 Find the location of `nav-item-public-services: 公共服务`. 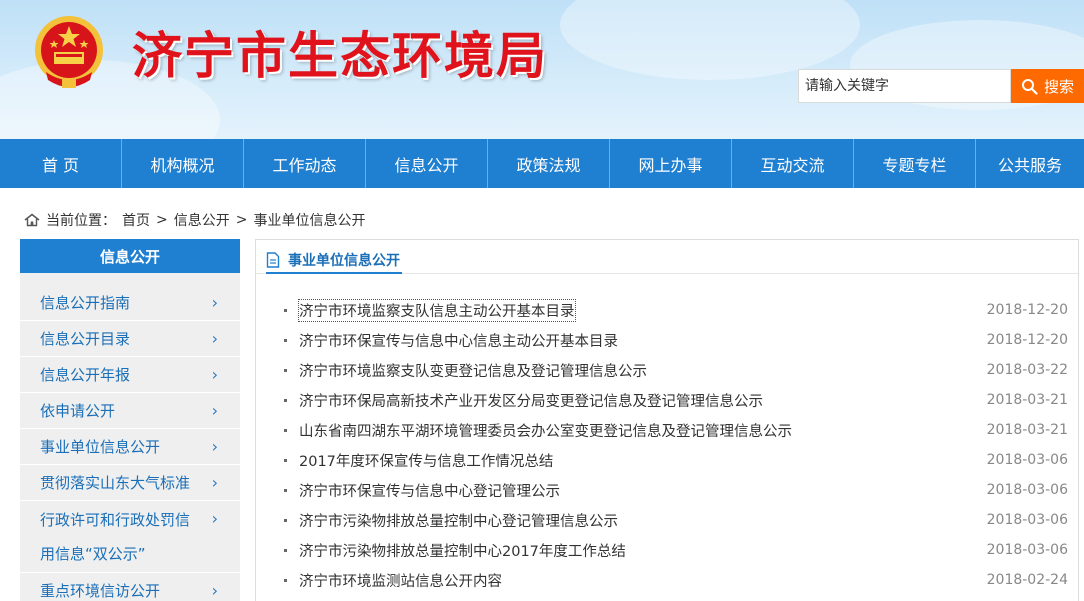

nav-item-public-services: 公共服务 is located at coordinates (1030, 163).